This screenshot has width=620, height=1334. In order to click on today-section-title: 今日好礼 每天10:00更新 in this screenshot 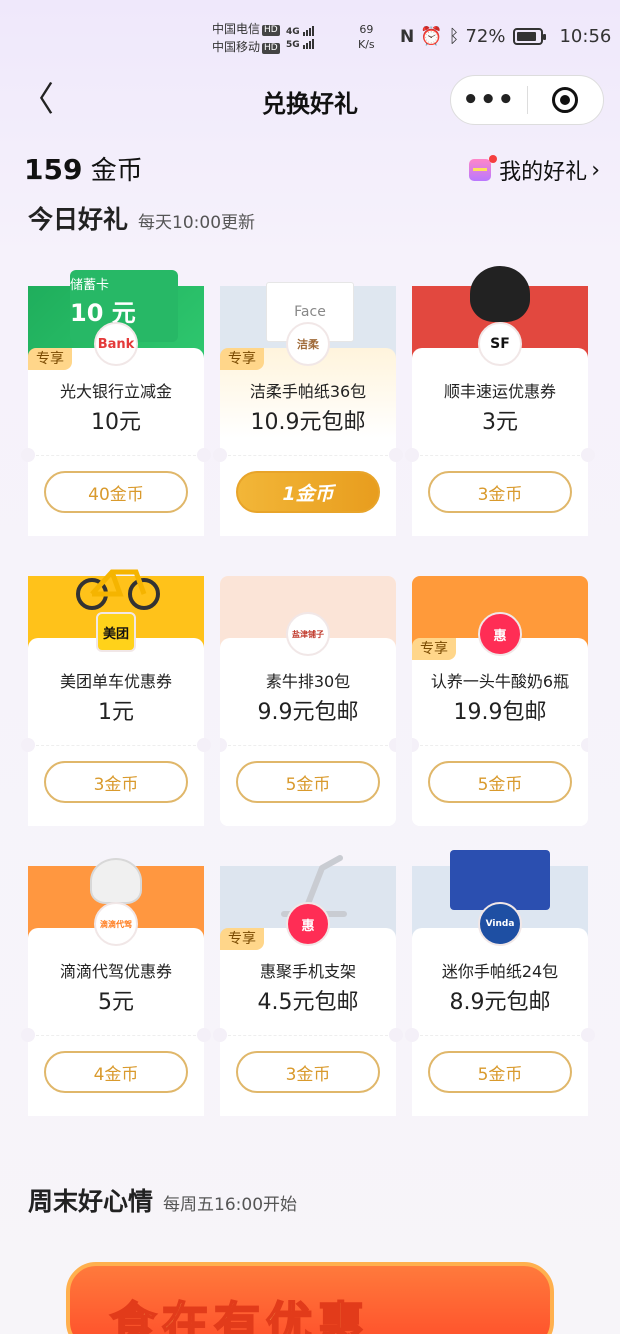, I will do `click(141, 218)`.